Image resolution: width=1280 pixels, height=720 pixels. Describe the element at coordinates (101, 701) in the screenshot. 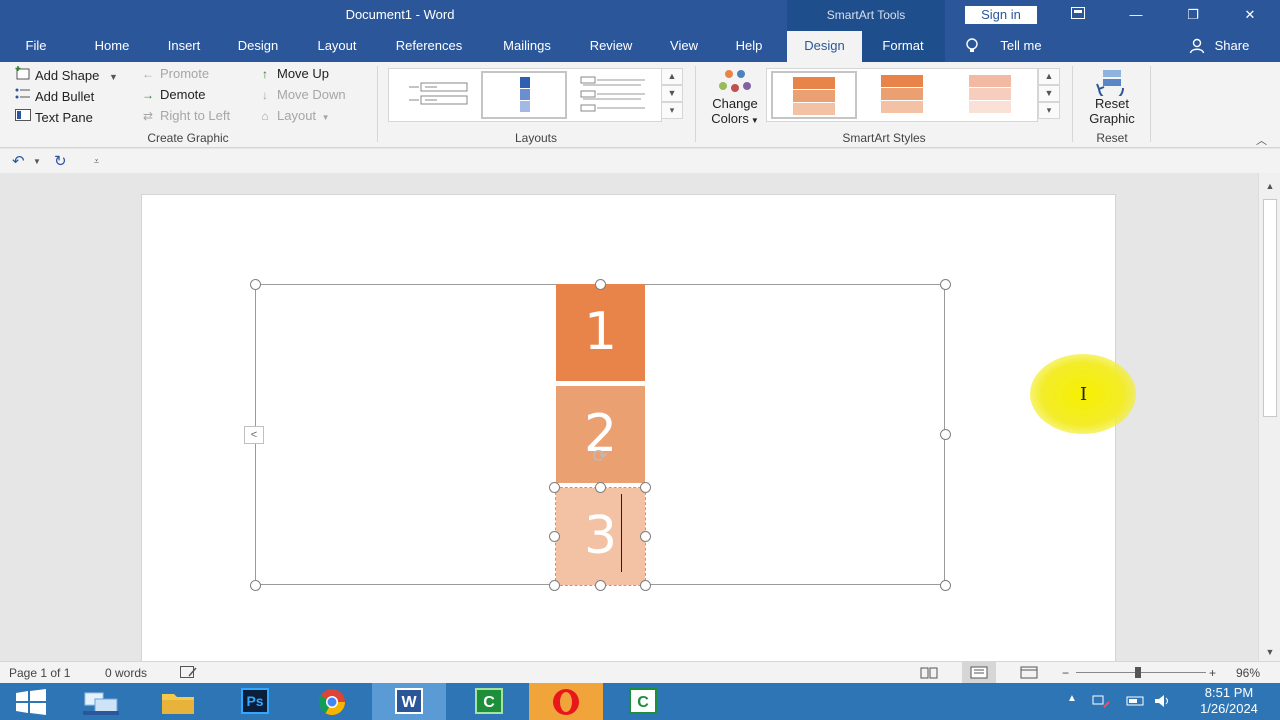

I see `file-manager-icon` at that location.